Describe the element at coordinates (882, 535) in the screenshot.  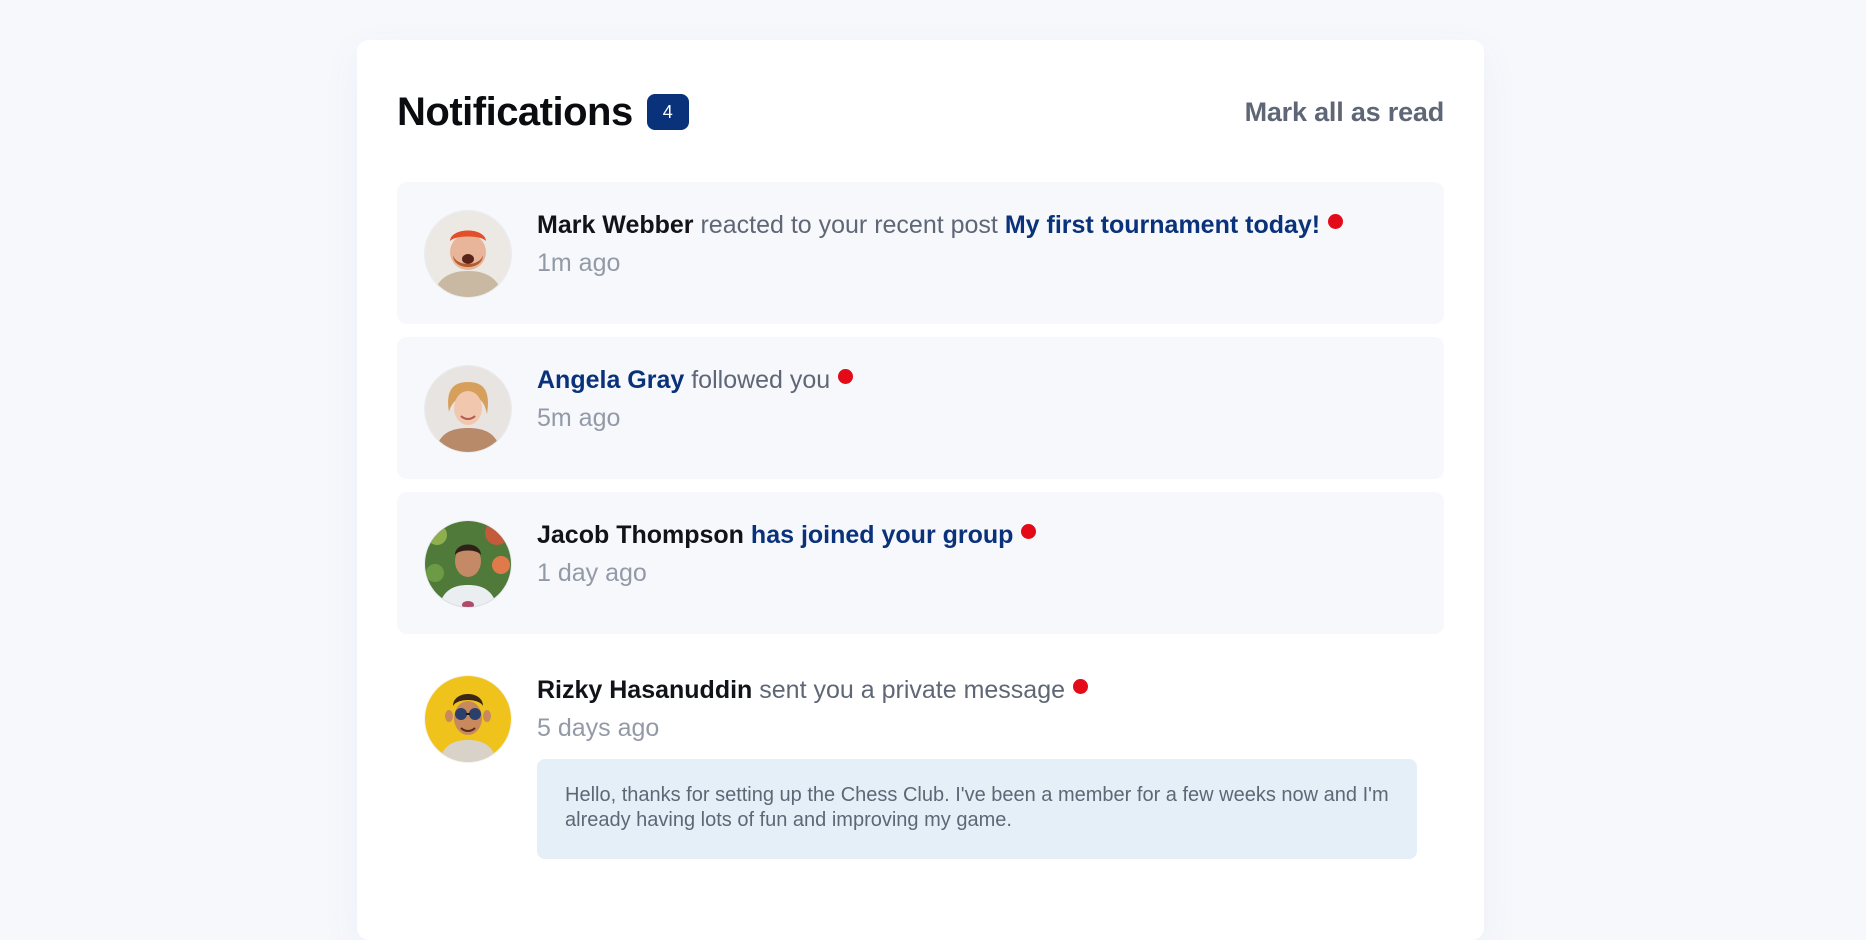
I see `group-link: has joined your group` at that location.